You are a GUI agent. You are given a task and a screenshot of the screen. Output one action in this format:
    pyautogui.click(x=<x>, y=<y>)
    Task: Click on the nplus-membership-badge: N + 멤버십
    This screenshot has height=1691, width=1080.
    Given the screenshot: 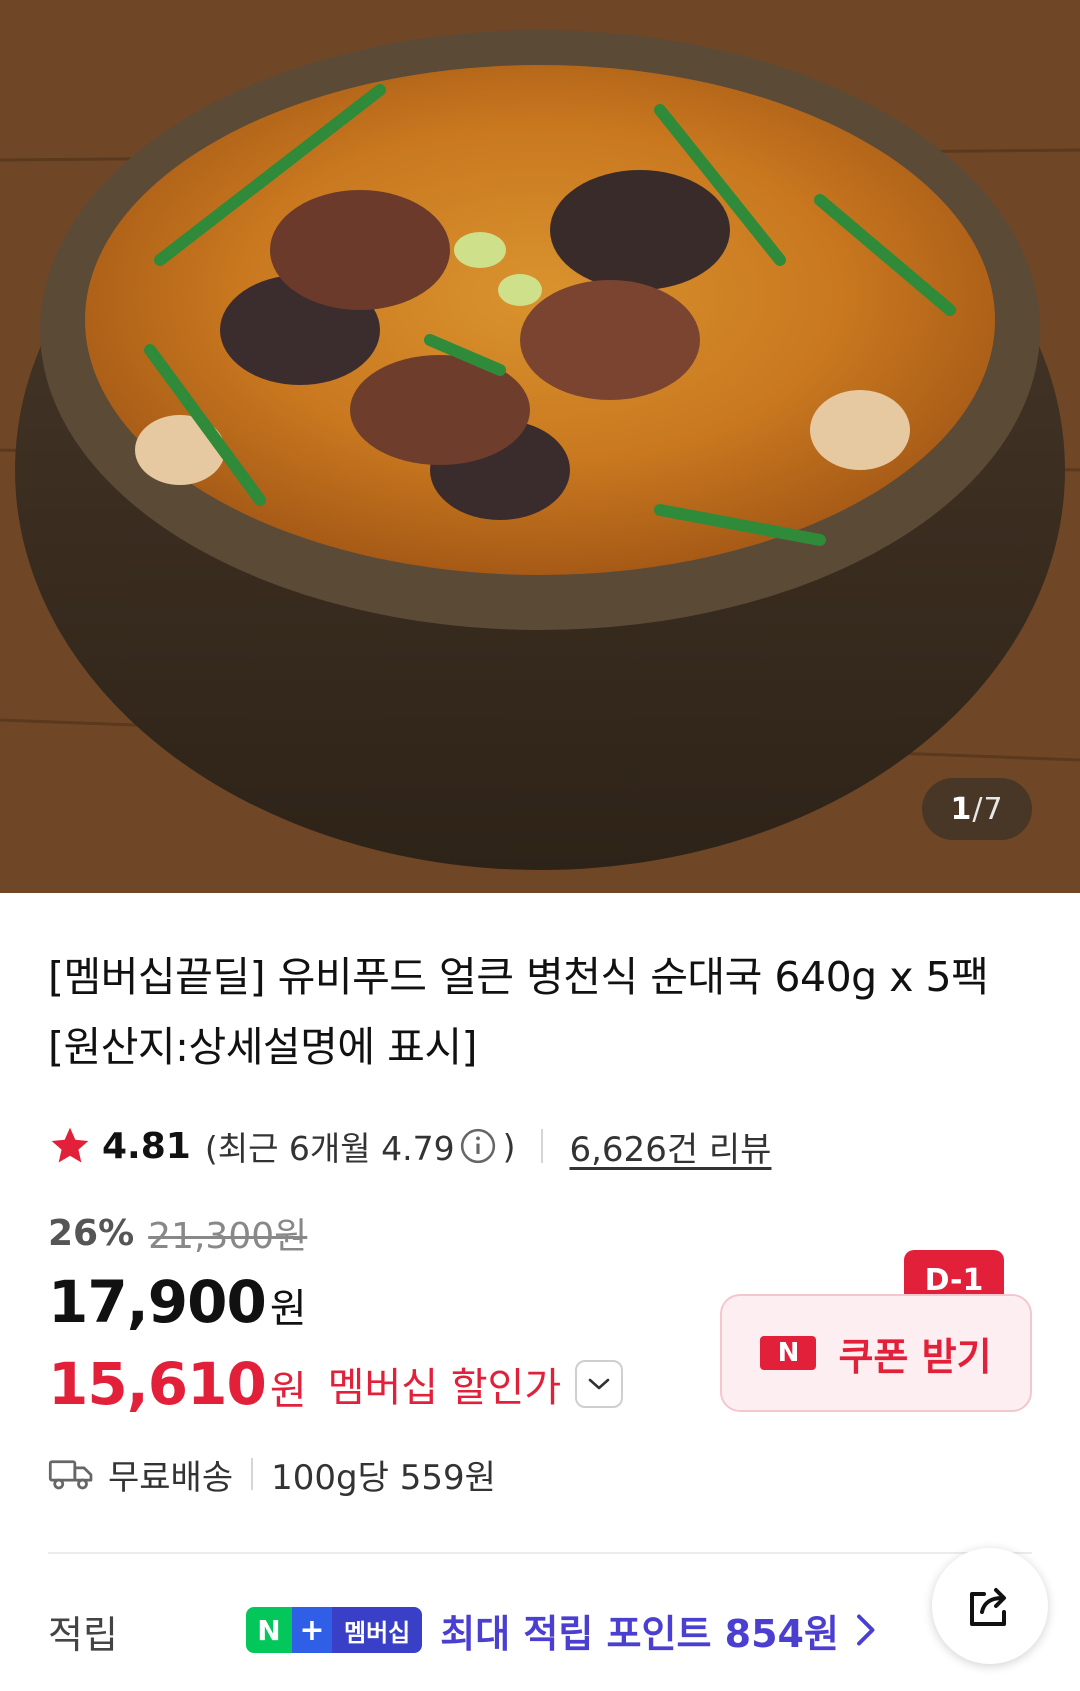 What is the action you would take?
    pyautogui.click(x=334, y=1630)
    